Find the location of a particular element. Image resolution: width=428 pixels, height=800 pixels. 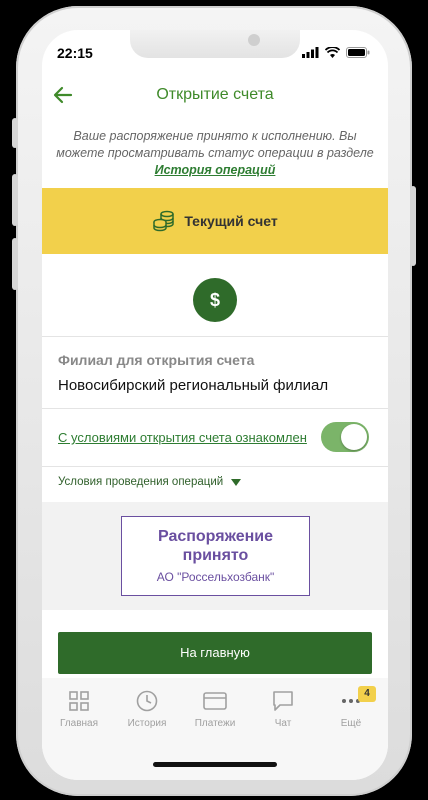

wifi-icon is located at coordinates (332, 52).